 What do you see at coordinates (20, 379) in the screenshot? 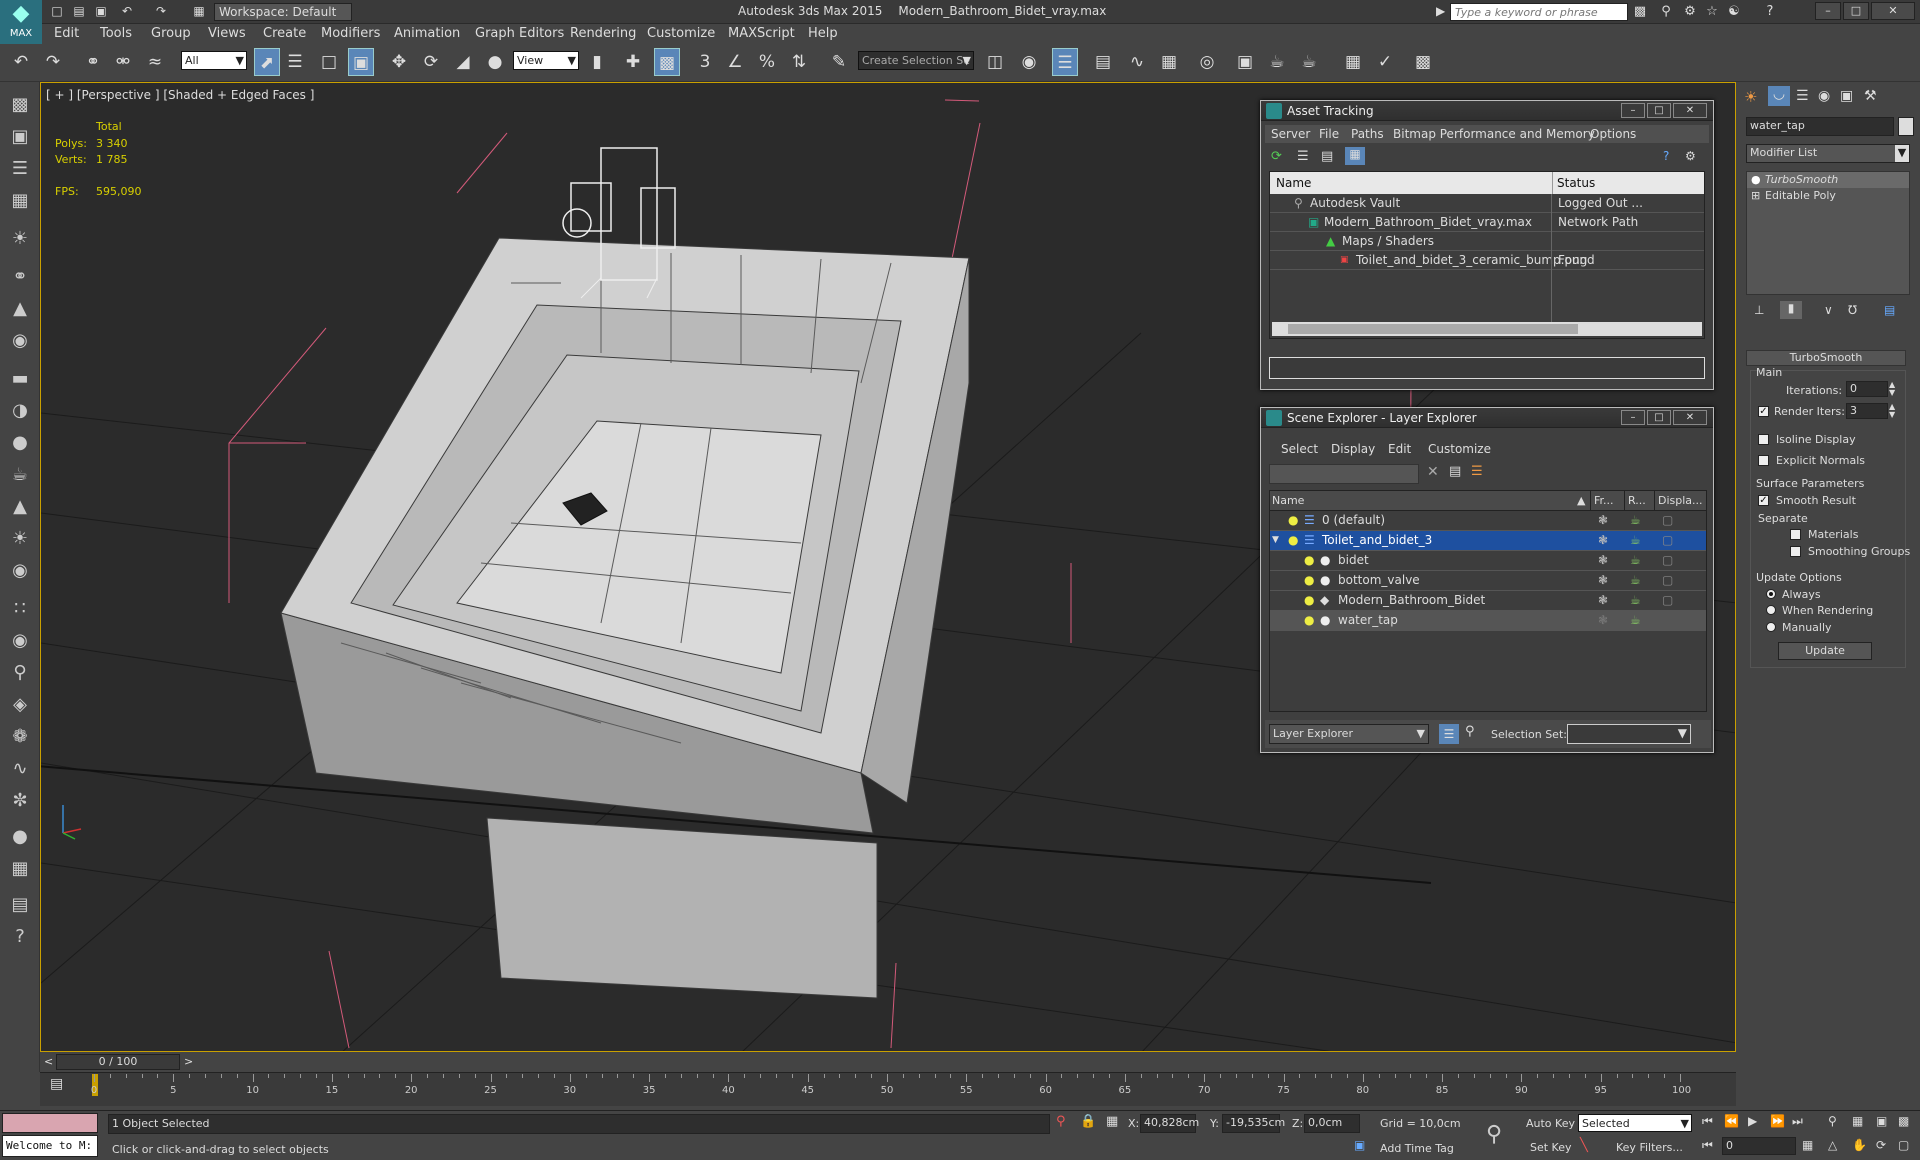
I see `plane-icon: ▬` at bounding box center [20, 379].